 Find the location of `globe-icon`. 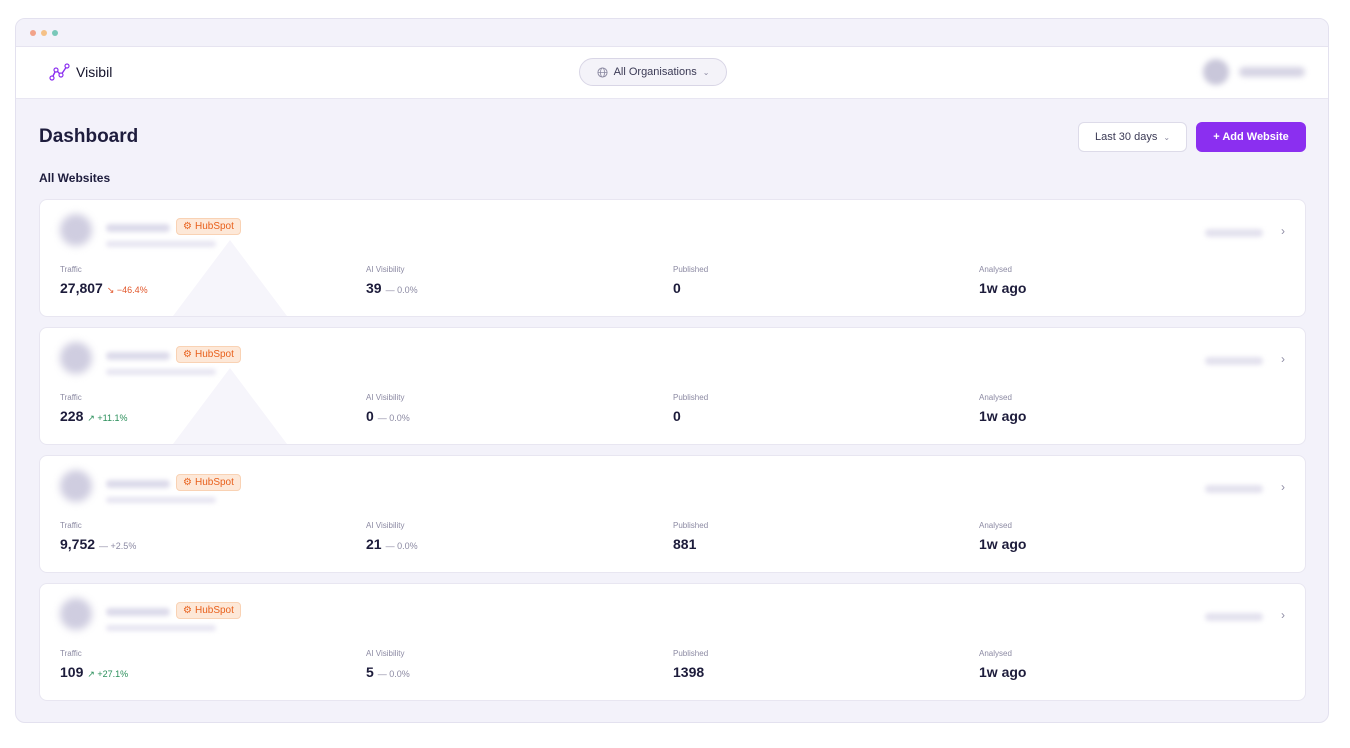

globe-icon is located at coordinates (602, 72).